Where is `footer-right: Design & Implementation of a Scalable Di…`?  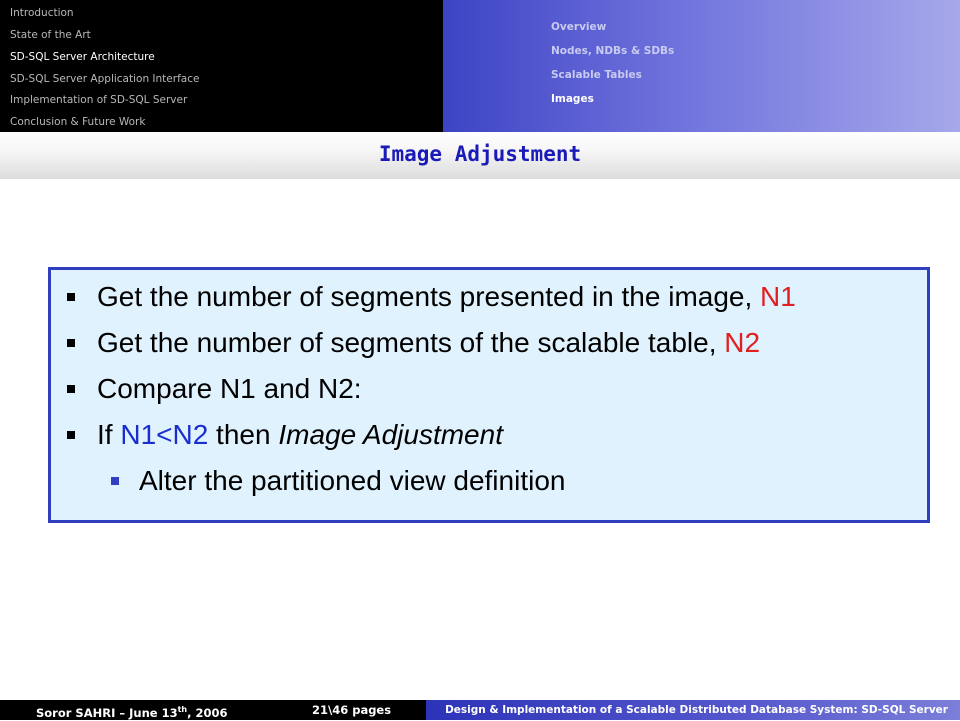 footer-right: Design & Implementation of a Scalable Di… is located at coordinates (693, 710).